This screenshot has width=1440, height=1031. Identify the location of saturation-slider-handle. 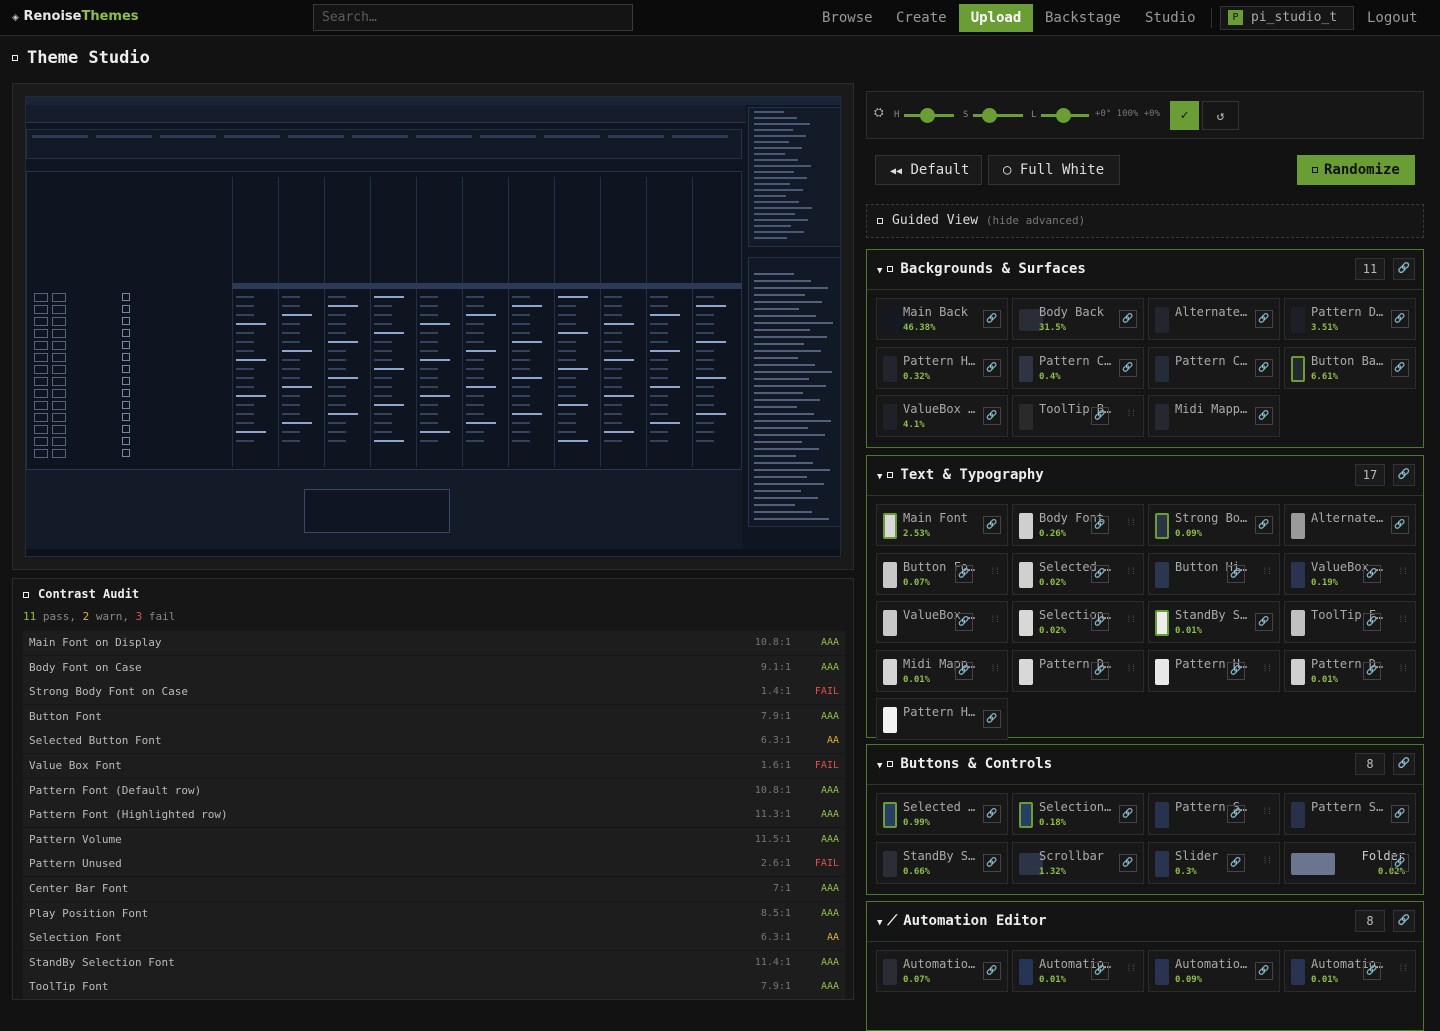
(989, 115).